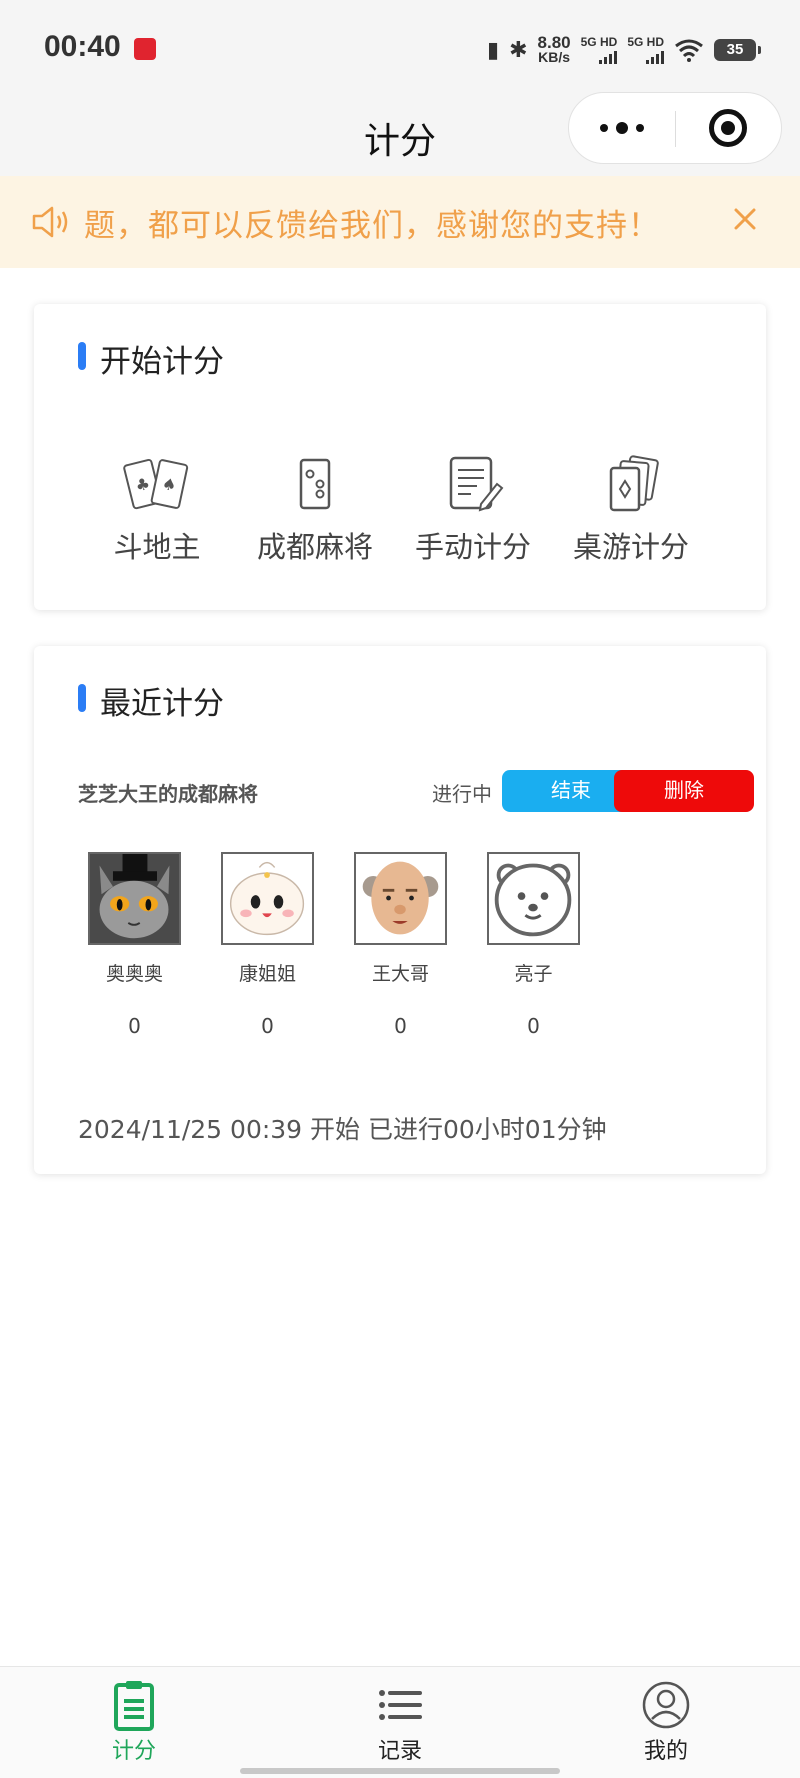 The height and width of the screenshot is (1778, 800). What do you see at coordinates (554, 42) in the screenshot?
I see `network-speed-value: 8.80` at bounding box center [554, 42].